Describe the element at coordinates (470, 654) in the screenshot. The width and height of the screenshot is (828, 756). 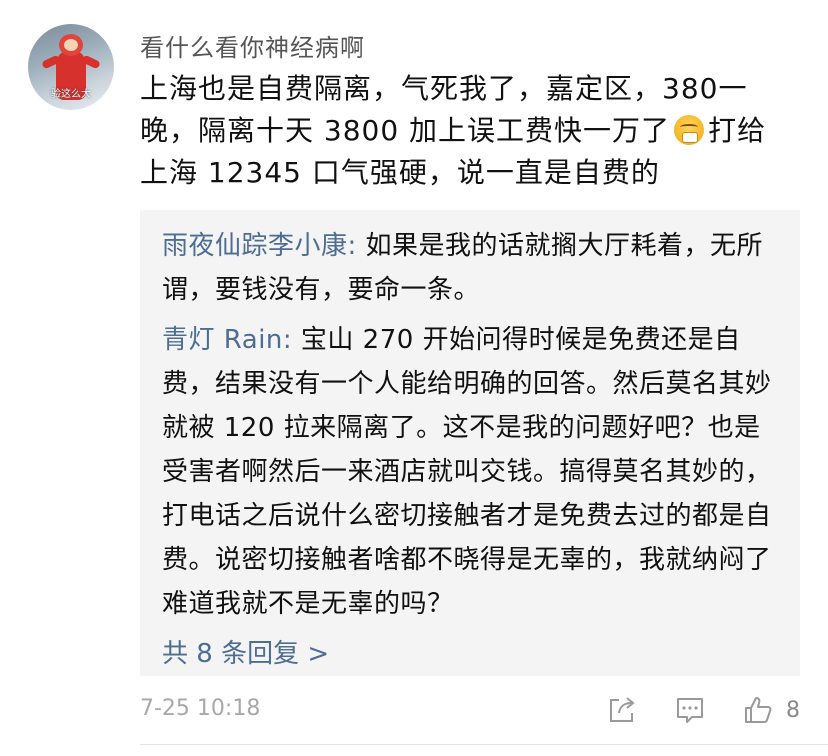
I see `more-replies-link: 共 8 条回复 >` at that location.